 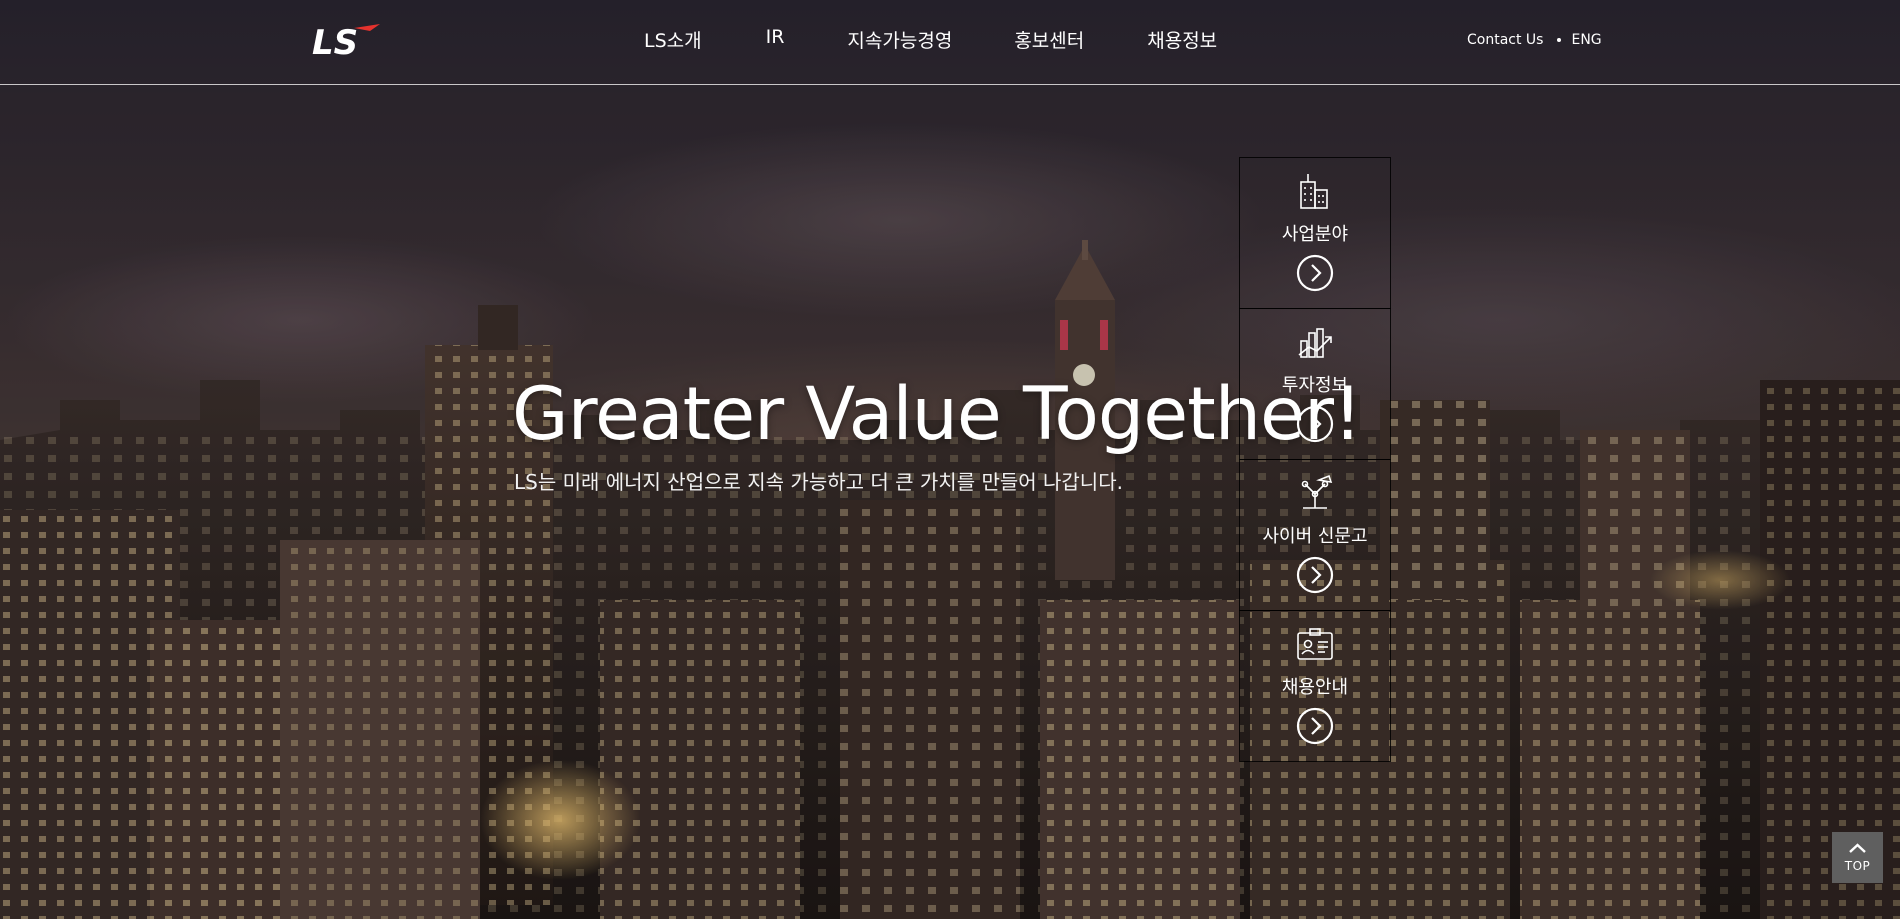 I want to click on quick-item-recruitment: 채용안내, so click(x=1315, y=686).